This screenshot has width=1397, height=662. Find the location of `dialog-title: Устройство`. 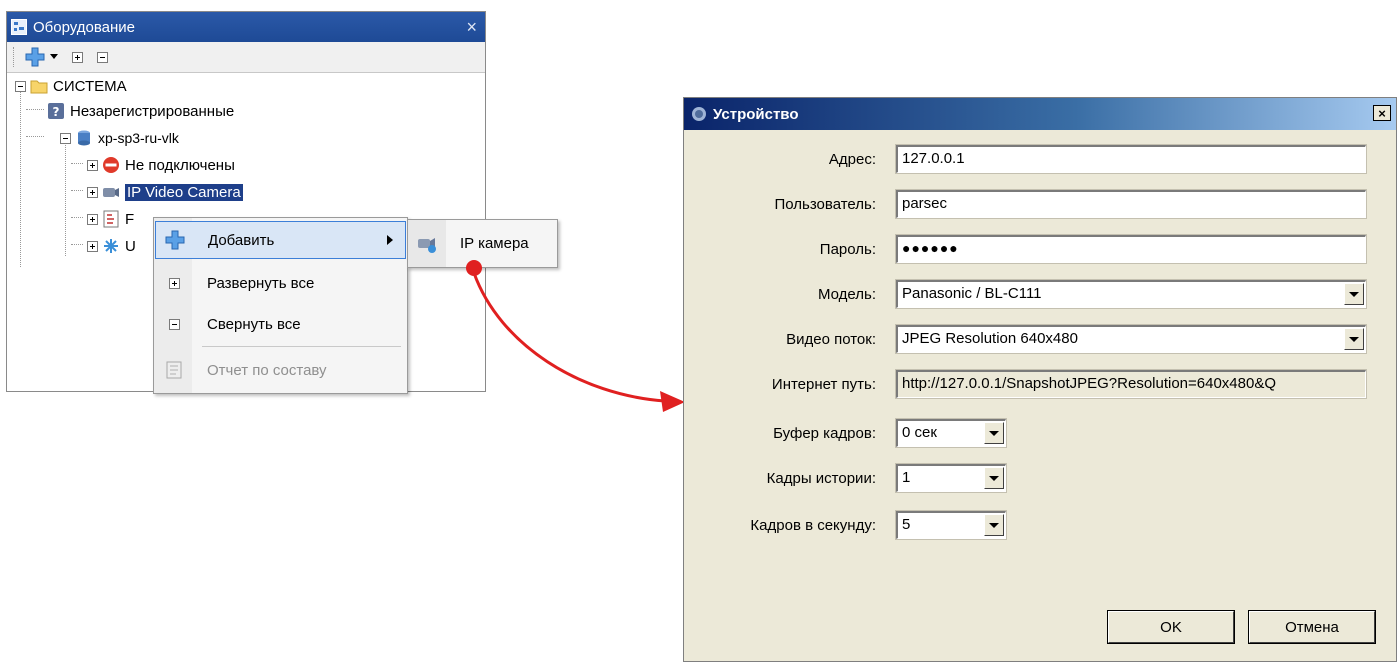

dialog-title: Устройство is located at coordinates (756, 114).